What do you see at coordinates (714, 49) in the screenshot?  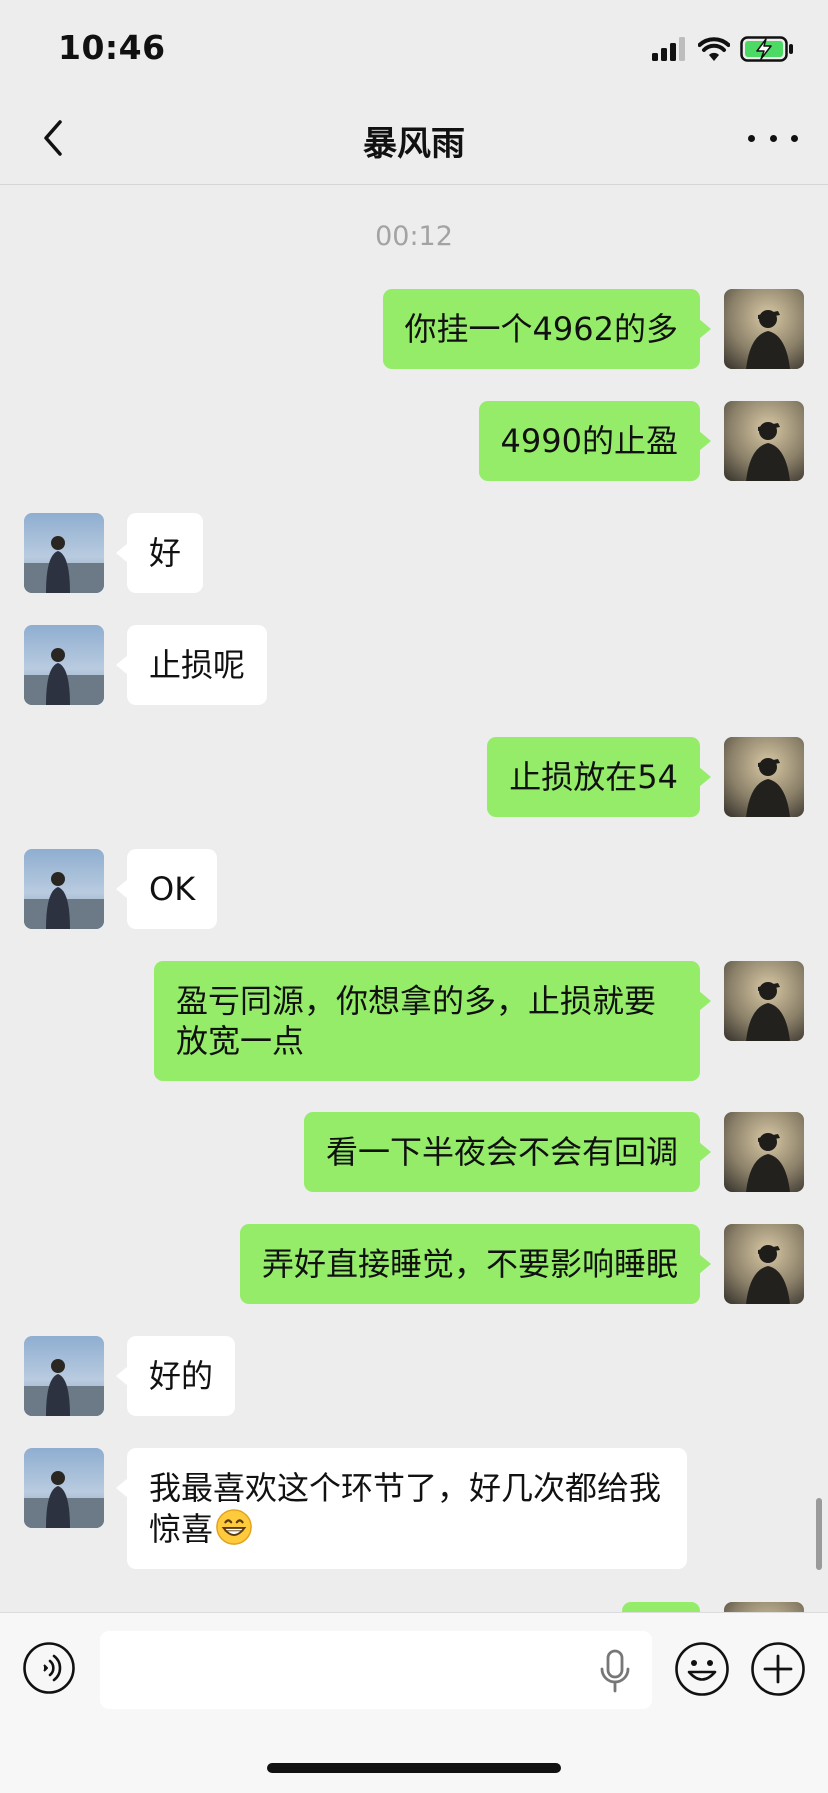 I see `wifi-icon` at bounding box center [714, 49].